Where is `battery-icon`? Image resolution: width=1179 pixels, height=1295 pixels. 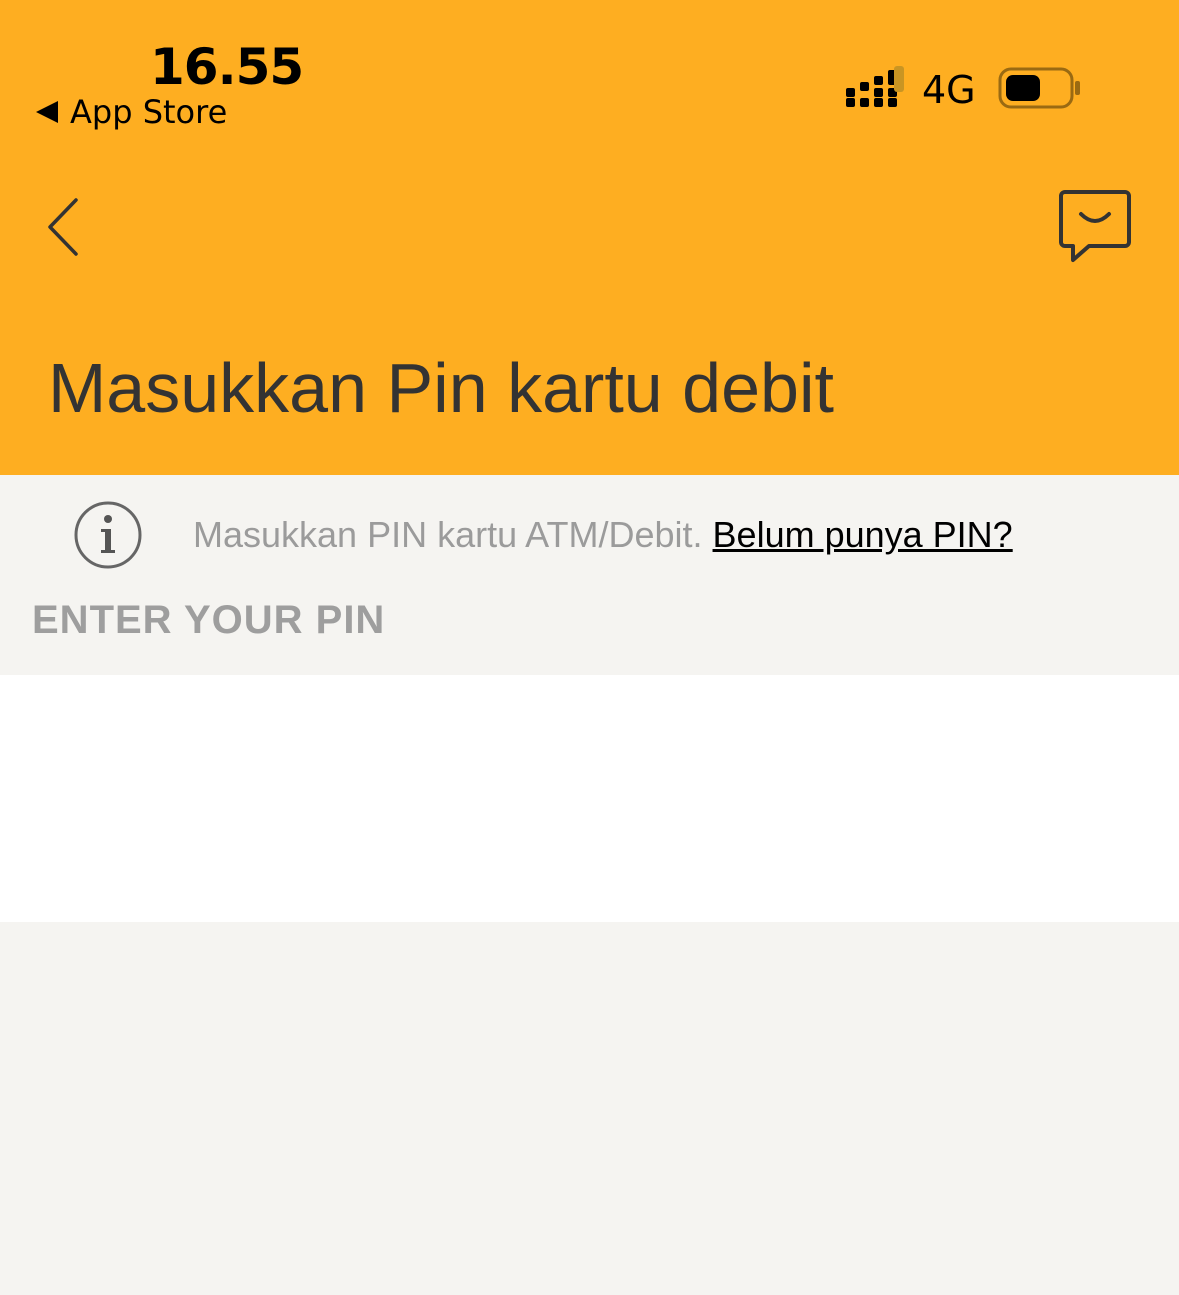
battery-icon is located at coordinates (1039, 88).